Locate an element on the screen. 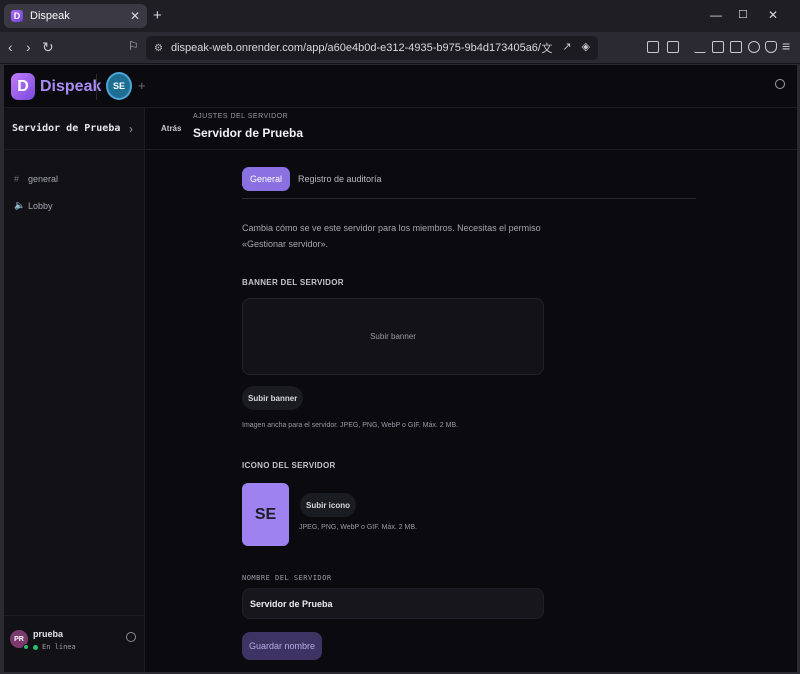  banner-dropzone: Subir banner is located at coordinates (393, 336).